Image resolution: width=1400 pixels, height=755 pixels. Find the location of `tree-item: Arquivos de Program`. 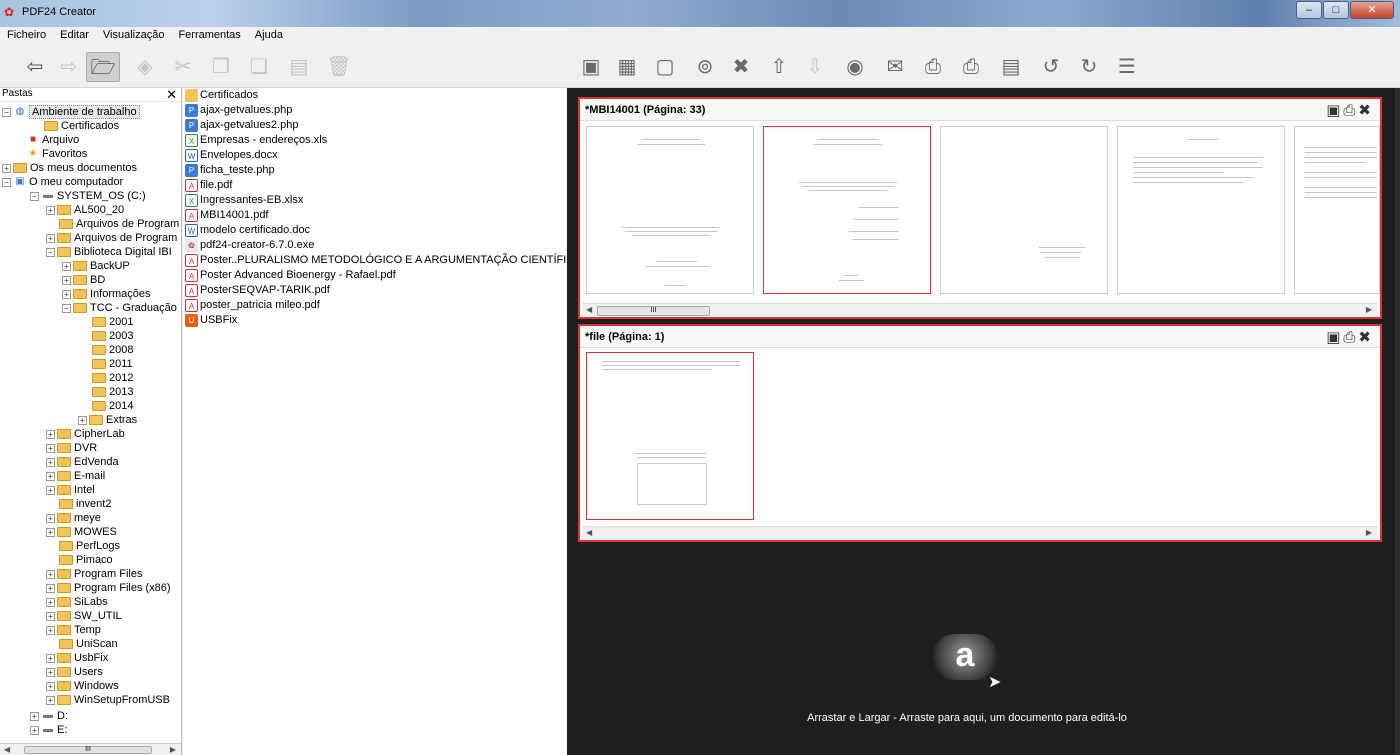

tree-item: Arquivos de Program is located at coordinates (119, 224).